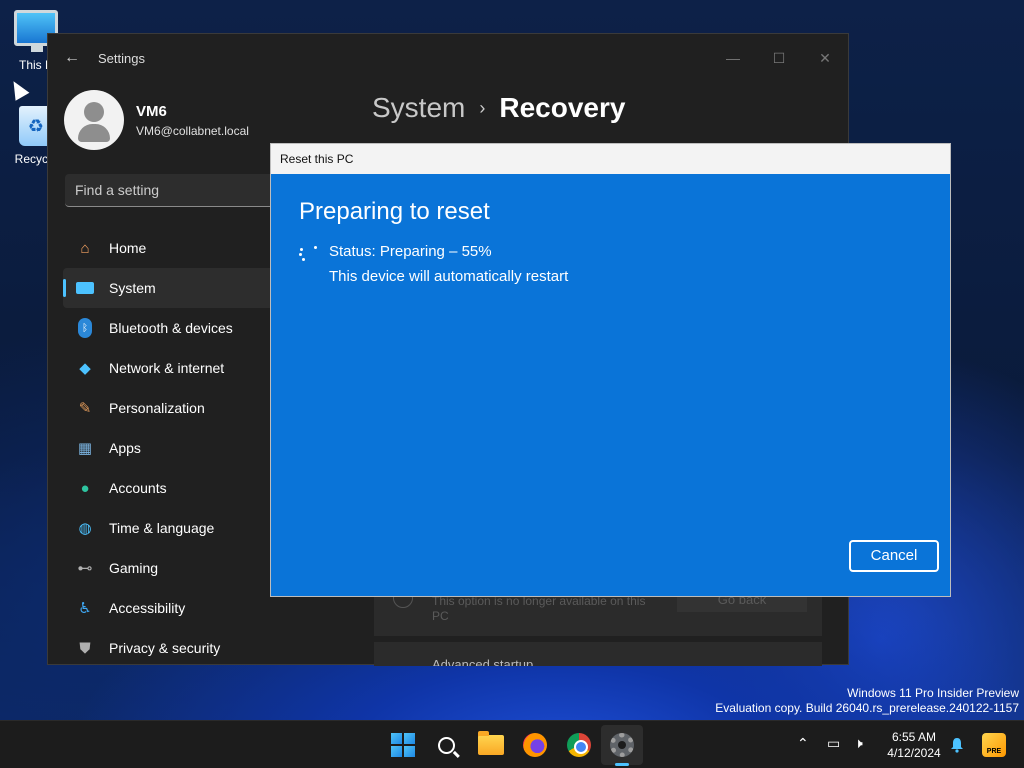  Describe the element at coordinates (914, 753) in the screenshot. I see `clock-date: 4/12/2024` at that location.